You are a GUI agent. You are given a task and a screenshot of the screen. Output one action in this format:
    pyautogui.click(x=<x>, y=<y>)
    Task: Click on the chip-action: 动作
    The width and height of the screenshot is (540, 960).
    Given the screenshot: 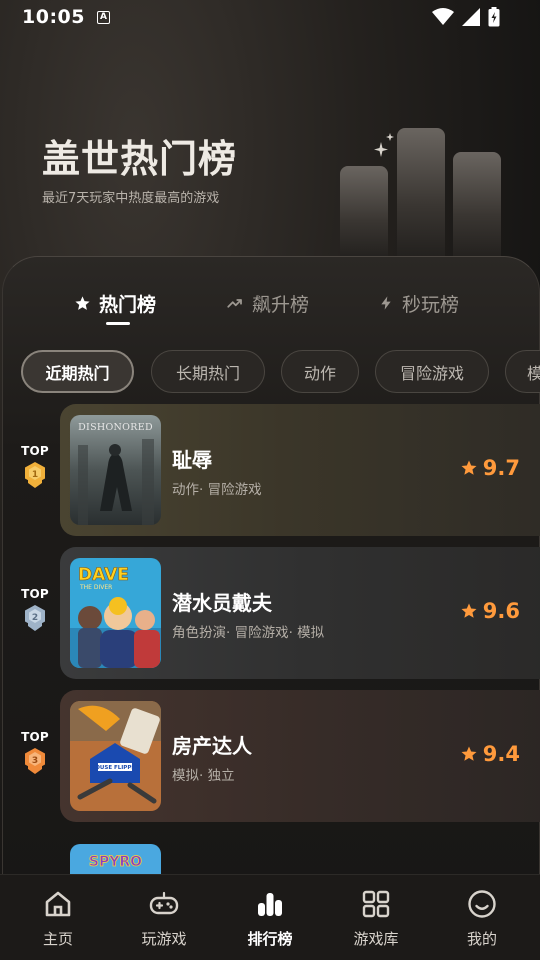 What is the action you would take?
    pyautogui.click(x=320, y=371)
    